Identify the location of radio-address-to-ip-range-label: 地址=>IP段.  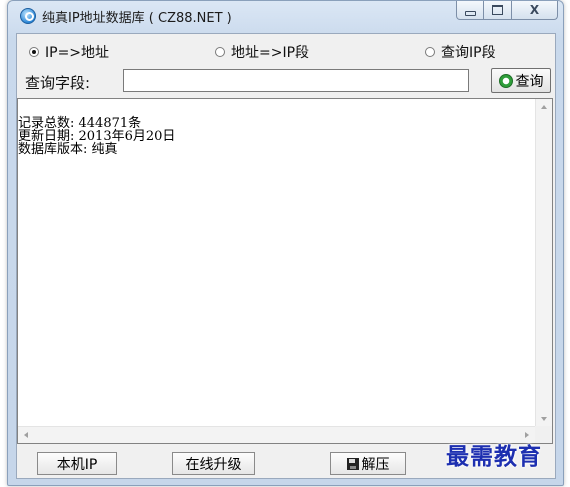
(270, 53).